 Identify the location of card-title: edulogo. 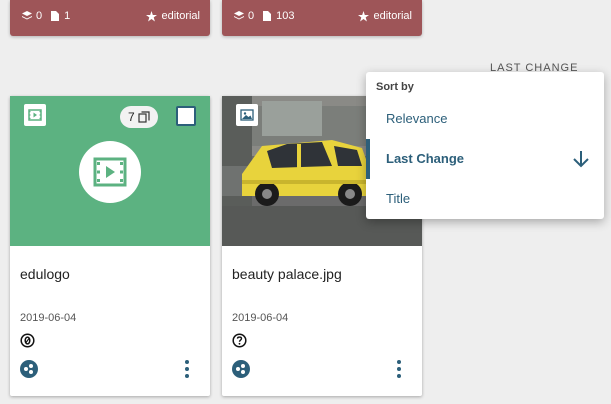
(45, 274).